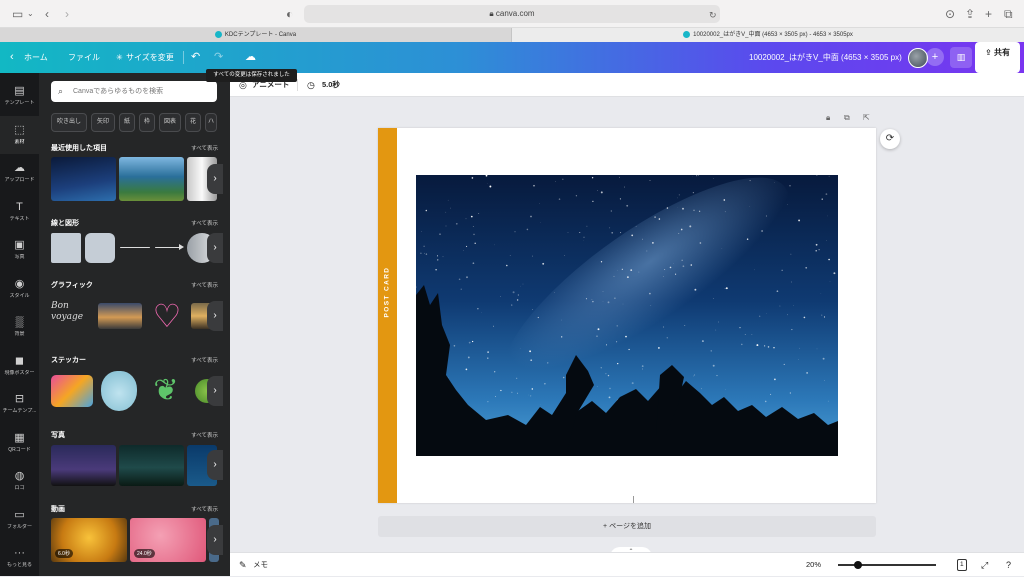 This screenshot has height=577, width=1024. Describe the element at coordinates (713, 15) in the screenshot. I see `reload-icon: ↻` at that location.